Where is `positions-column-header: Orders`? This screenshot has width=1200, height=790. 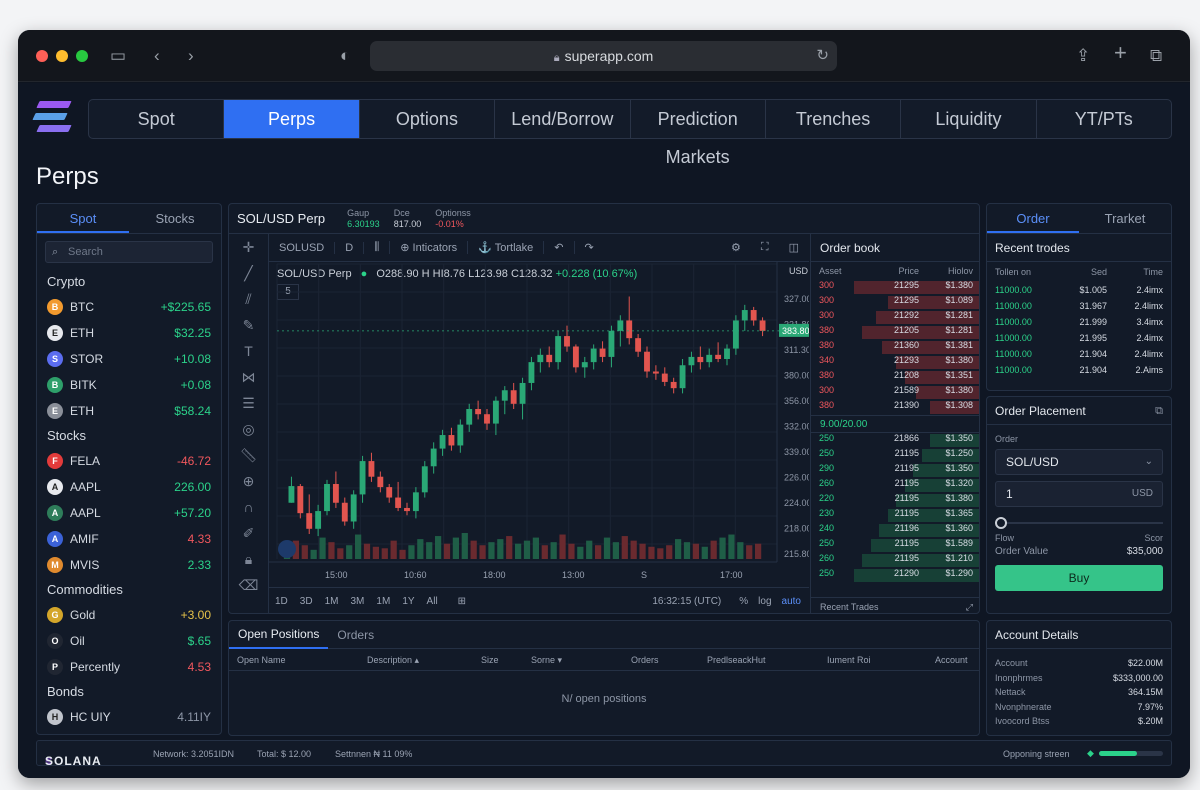
positions-column-header: Orders is located at coordinates (645, 660).